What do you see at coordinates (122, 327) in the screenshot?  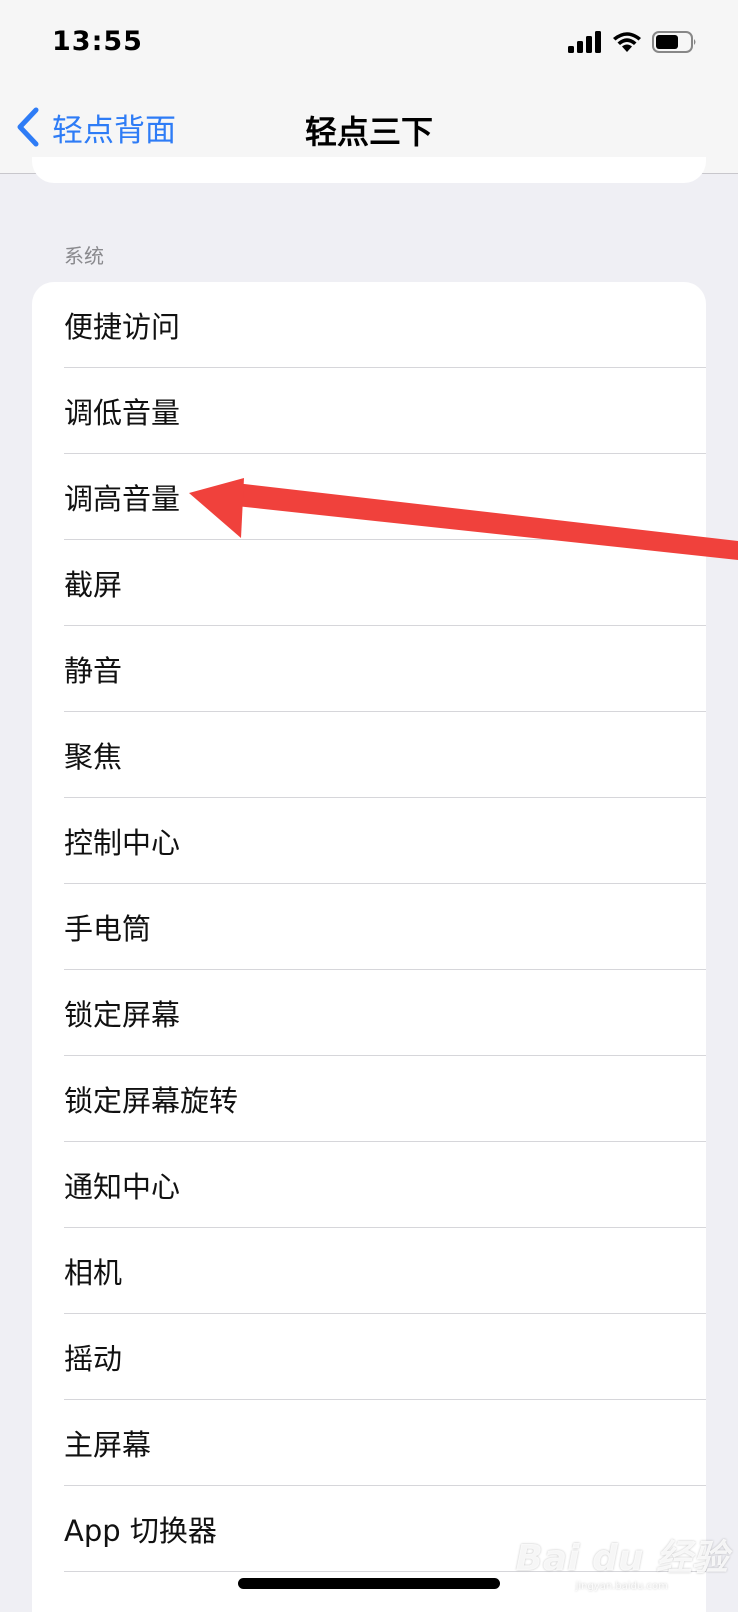 I see `list-item-label: 便捷访问` at bounding box center [122, 327].